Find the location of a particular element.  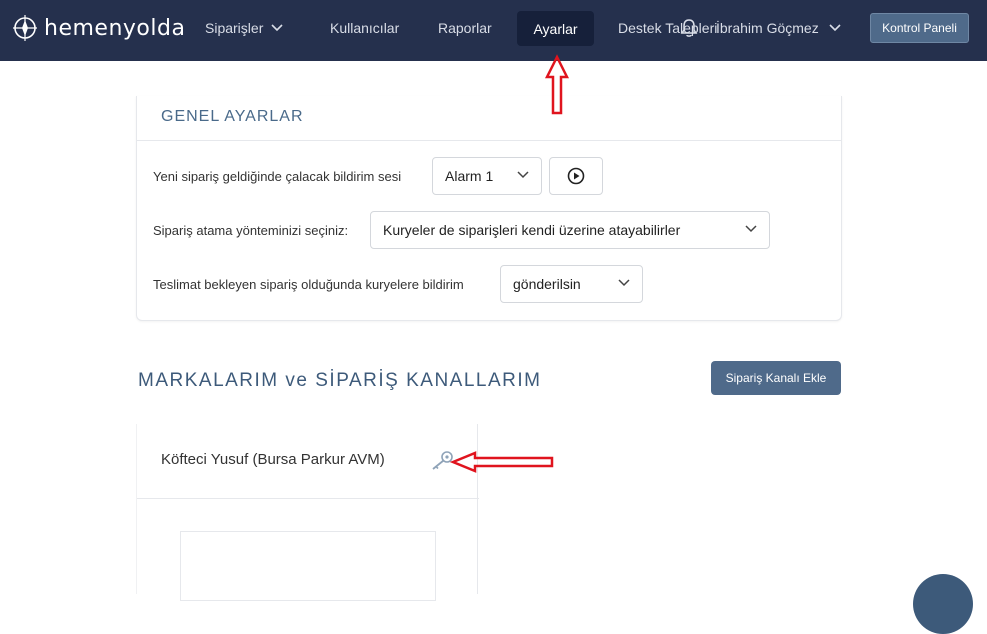

help-chat-button is located at coordinates (943, 604).